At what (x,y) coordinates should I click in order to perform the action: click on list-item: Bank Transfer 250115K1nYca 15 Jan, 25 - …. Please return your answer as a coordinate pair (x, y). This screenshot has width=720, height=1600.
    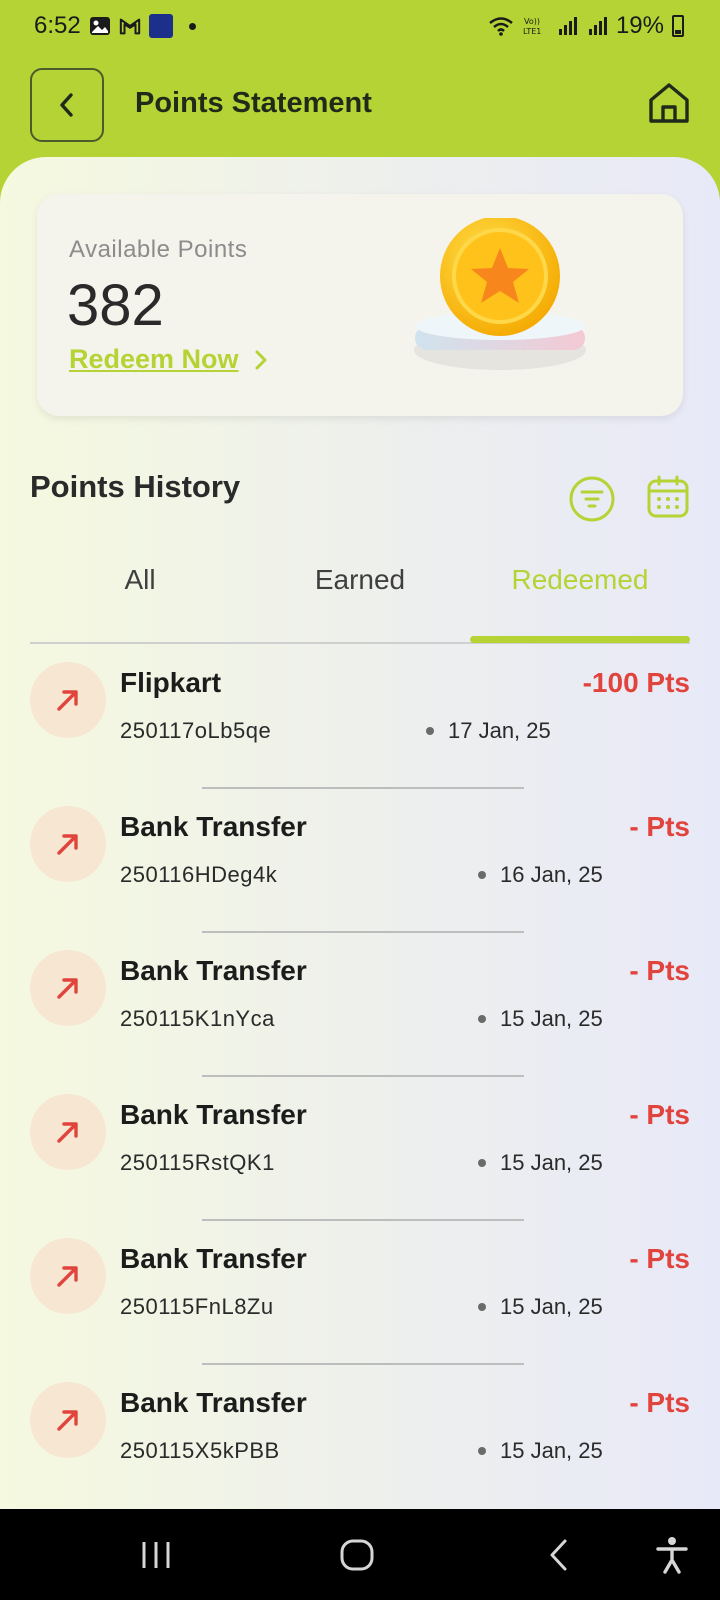
    Looking at the image, I should click on (360, 1022).